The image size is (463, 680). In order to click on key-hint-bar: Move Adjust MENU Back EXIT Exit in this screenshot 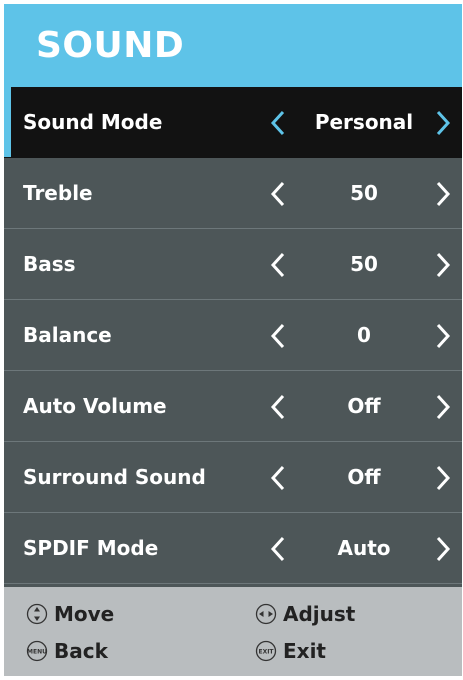, I will do `click(233, 631)`.